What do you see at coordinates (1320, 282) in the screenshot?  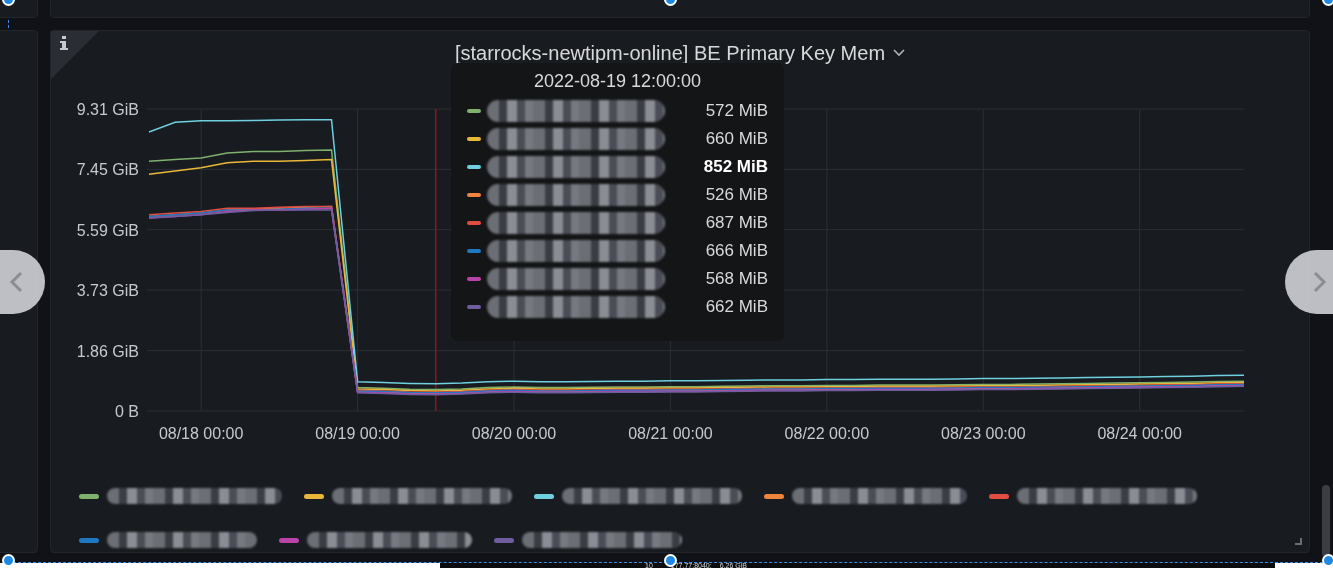 I see `chevron-right-icon` at bounding box center [1320, 282].